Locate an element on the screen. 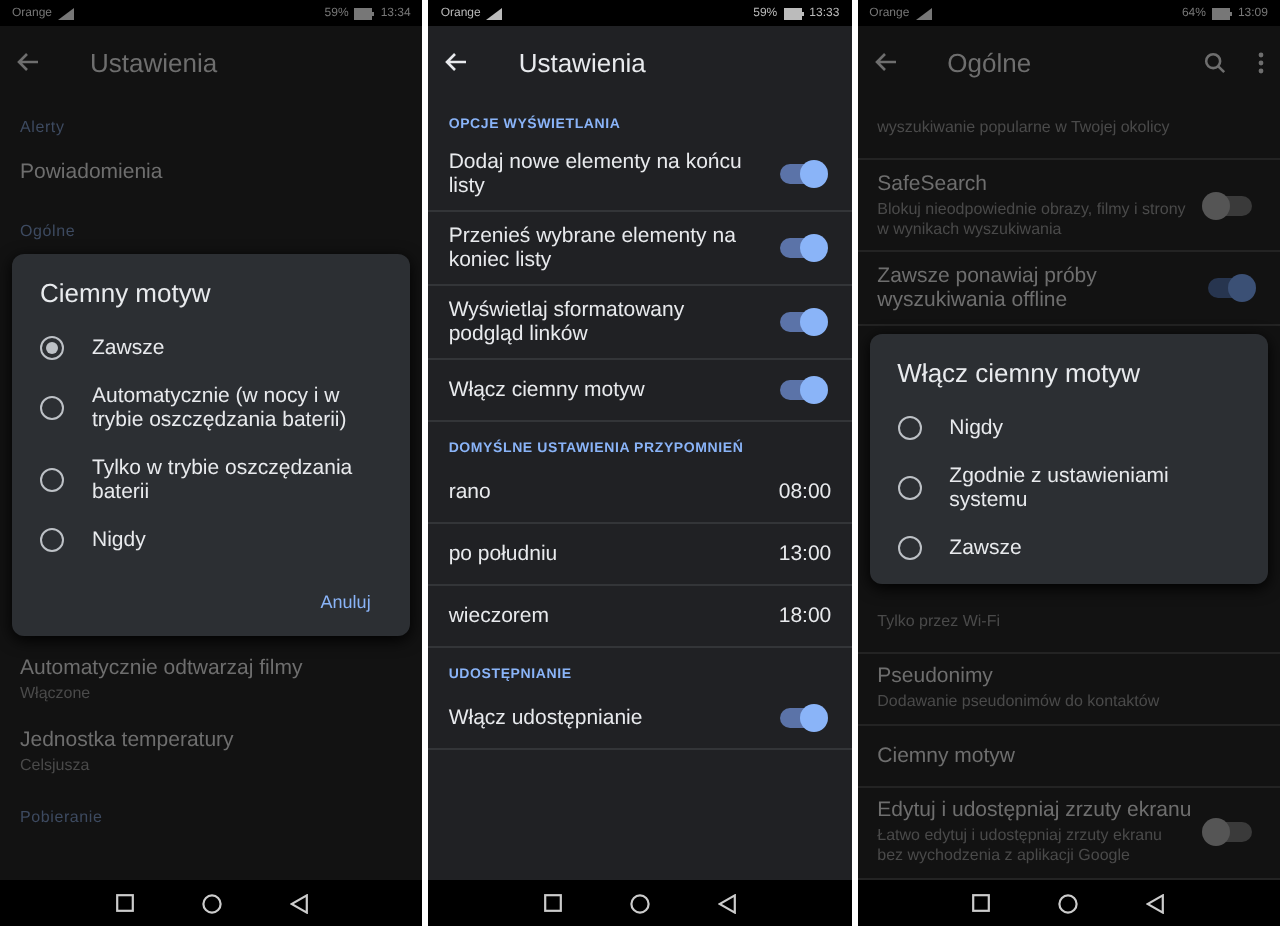  setting-title: wieczorem is located at coordinates (500, 616).